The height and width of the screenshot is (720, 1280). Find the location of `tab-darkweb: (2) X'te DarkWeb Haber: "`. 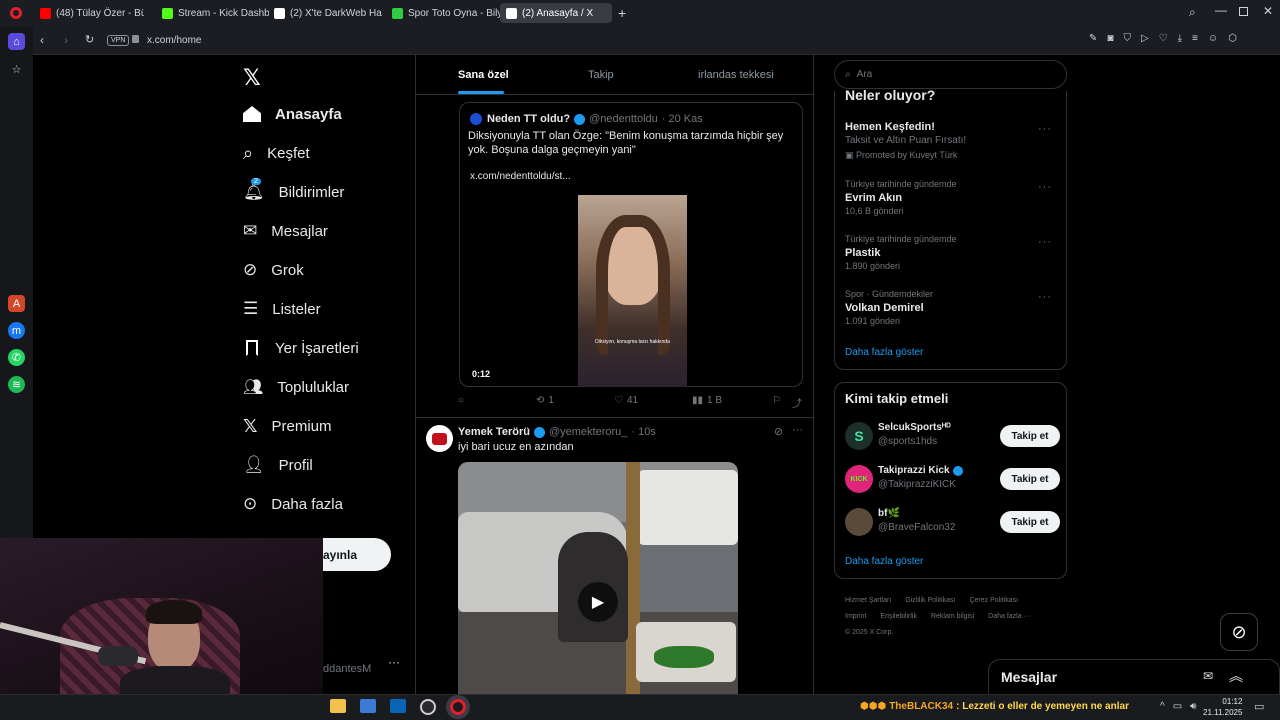

tab-darkweb: (2) X'te DarkWeb Haber: " is located at coordinates (325, 13).